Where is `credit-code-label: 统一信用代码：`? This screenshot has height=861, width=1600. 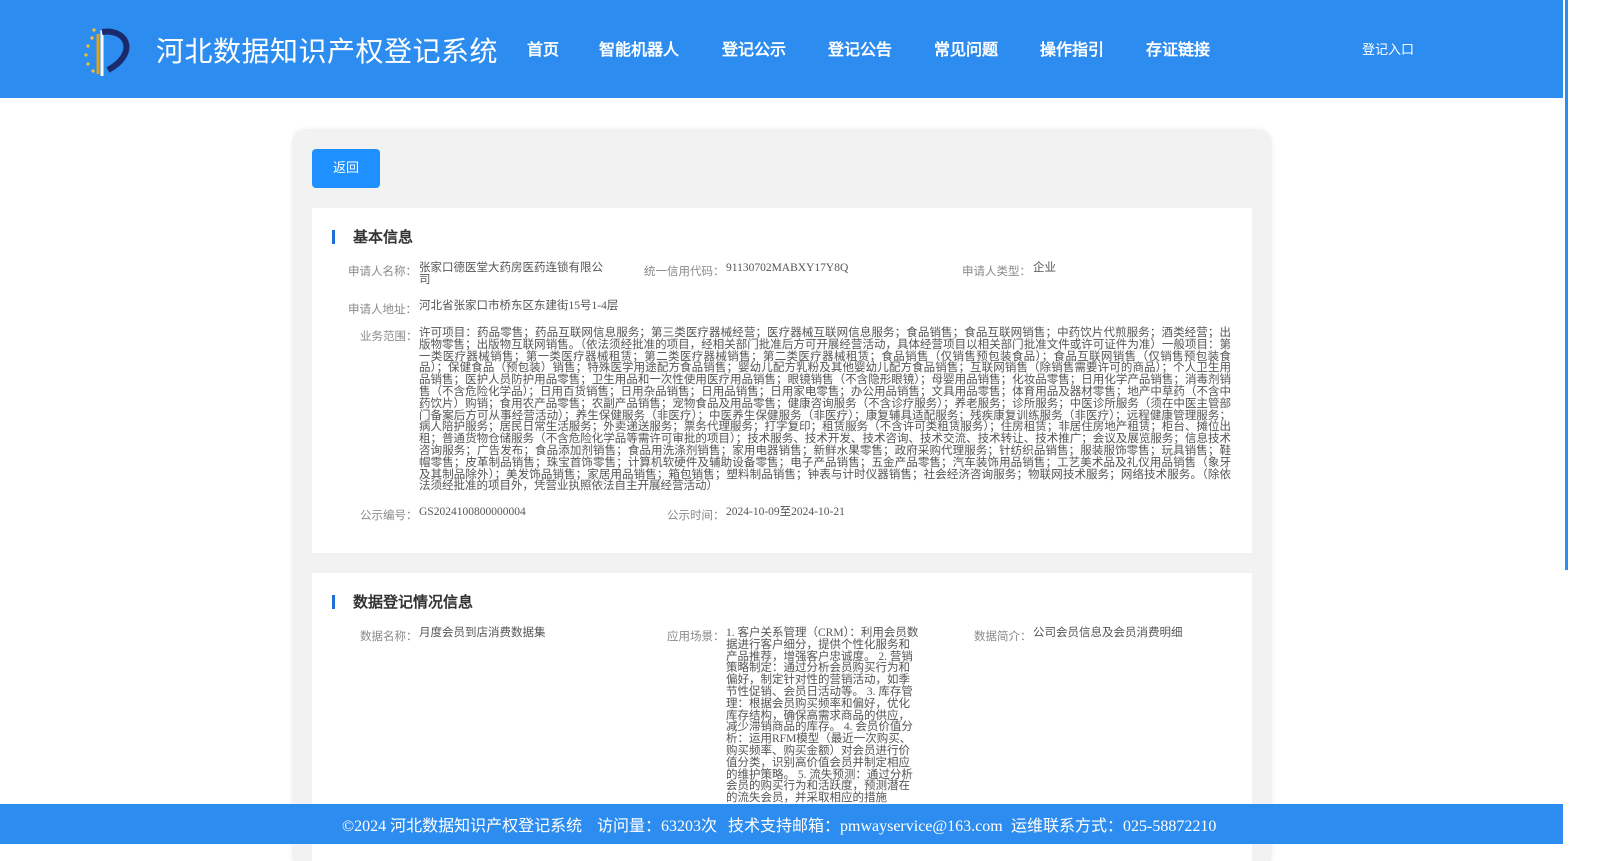 credit-code-label: 统一信用代码： is located at coordinates (684, 272).